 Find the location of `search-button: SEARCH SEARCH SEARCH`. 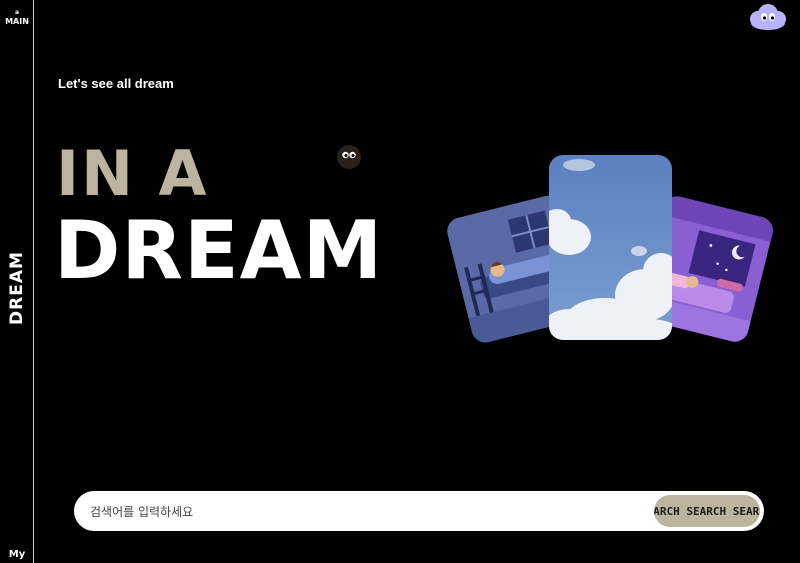

search-button: SEARCH SEARCH SEARCH is located at coordinates (707, 511).